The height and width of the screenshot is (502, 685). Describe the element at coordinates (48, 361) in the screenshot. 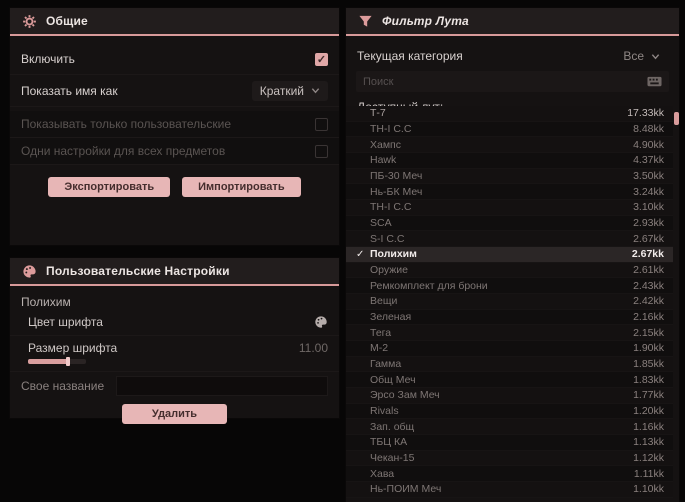

I see `slider-fill` at that location.